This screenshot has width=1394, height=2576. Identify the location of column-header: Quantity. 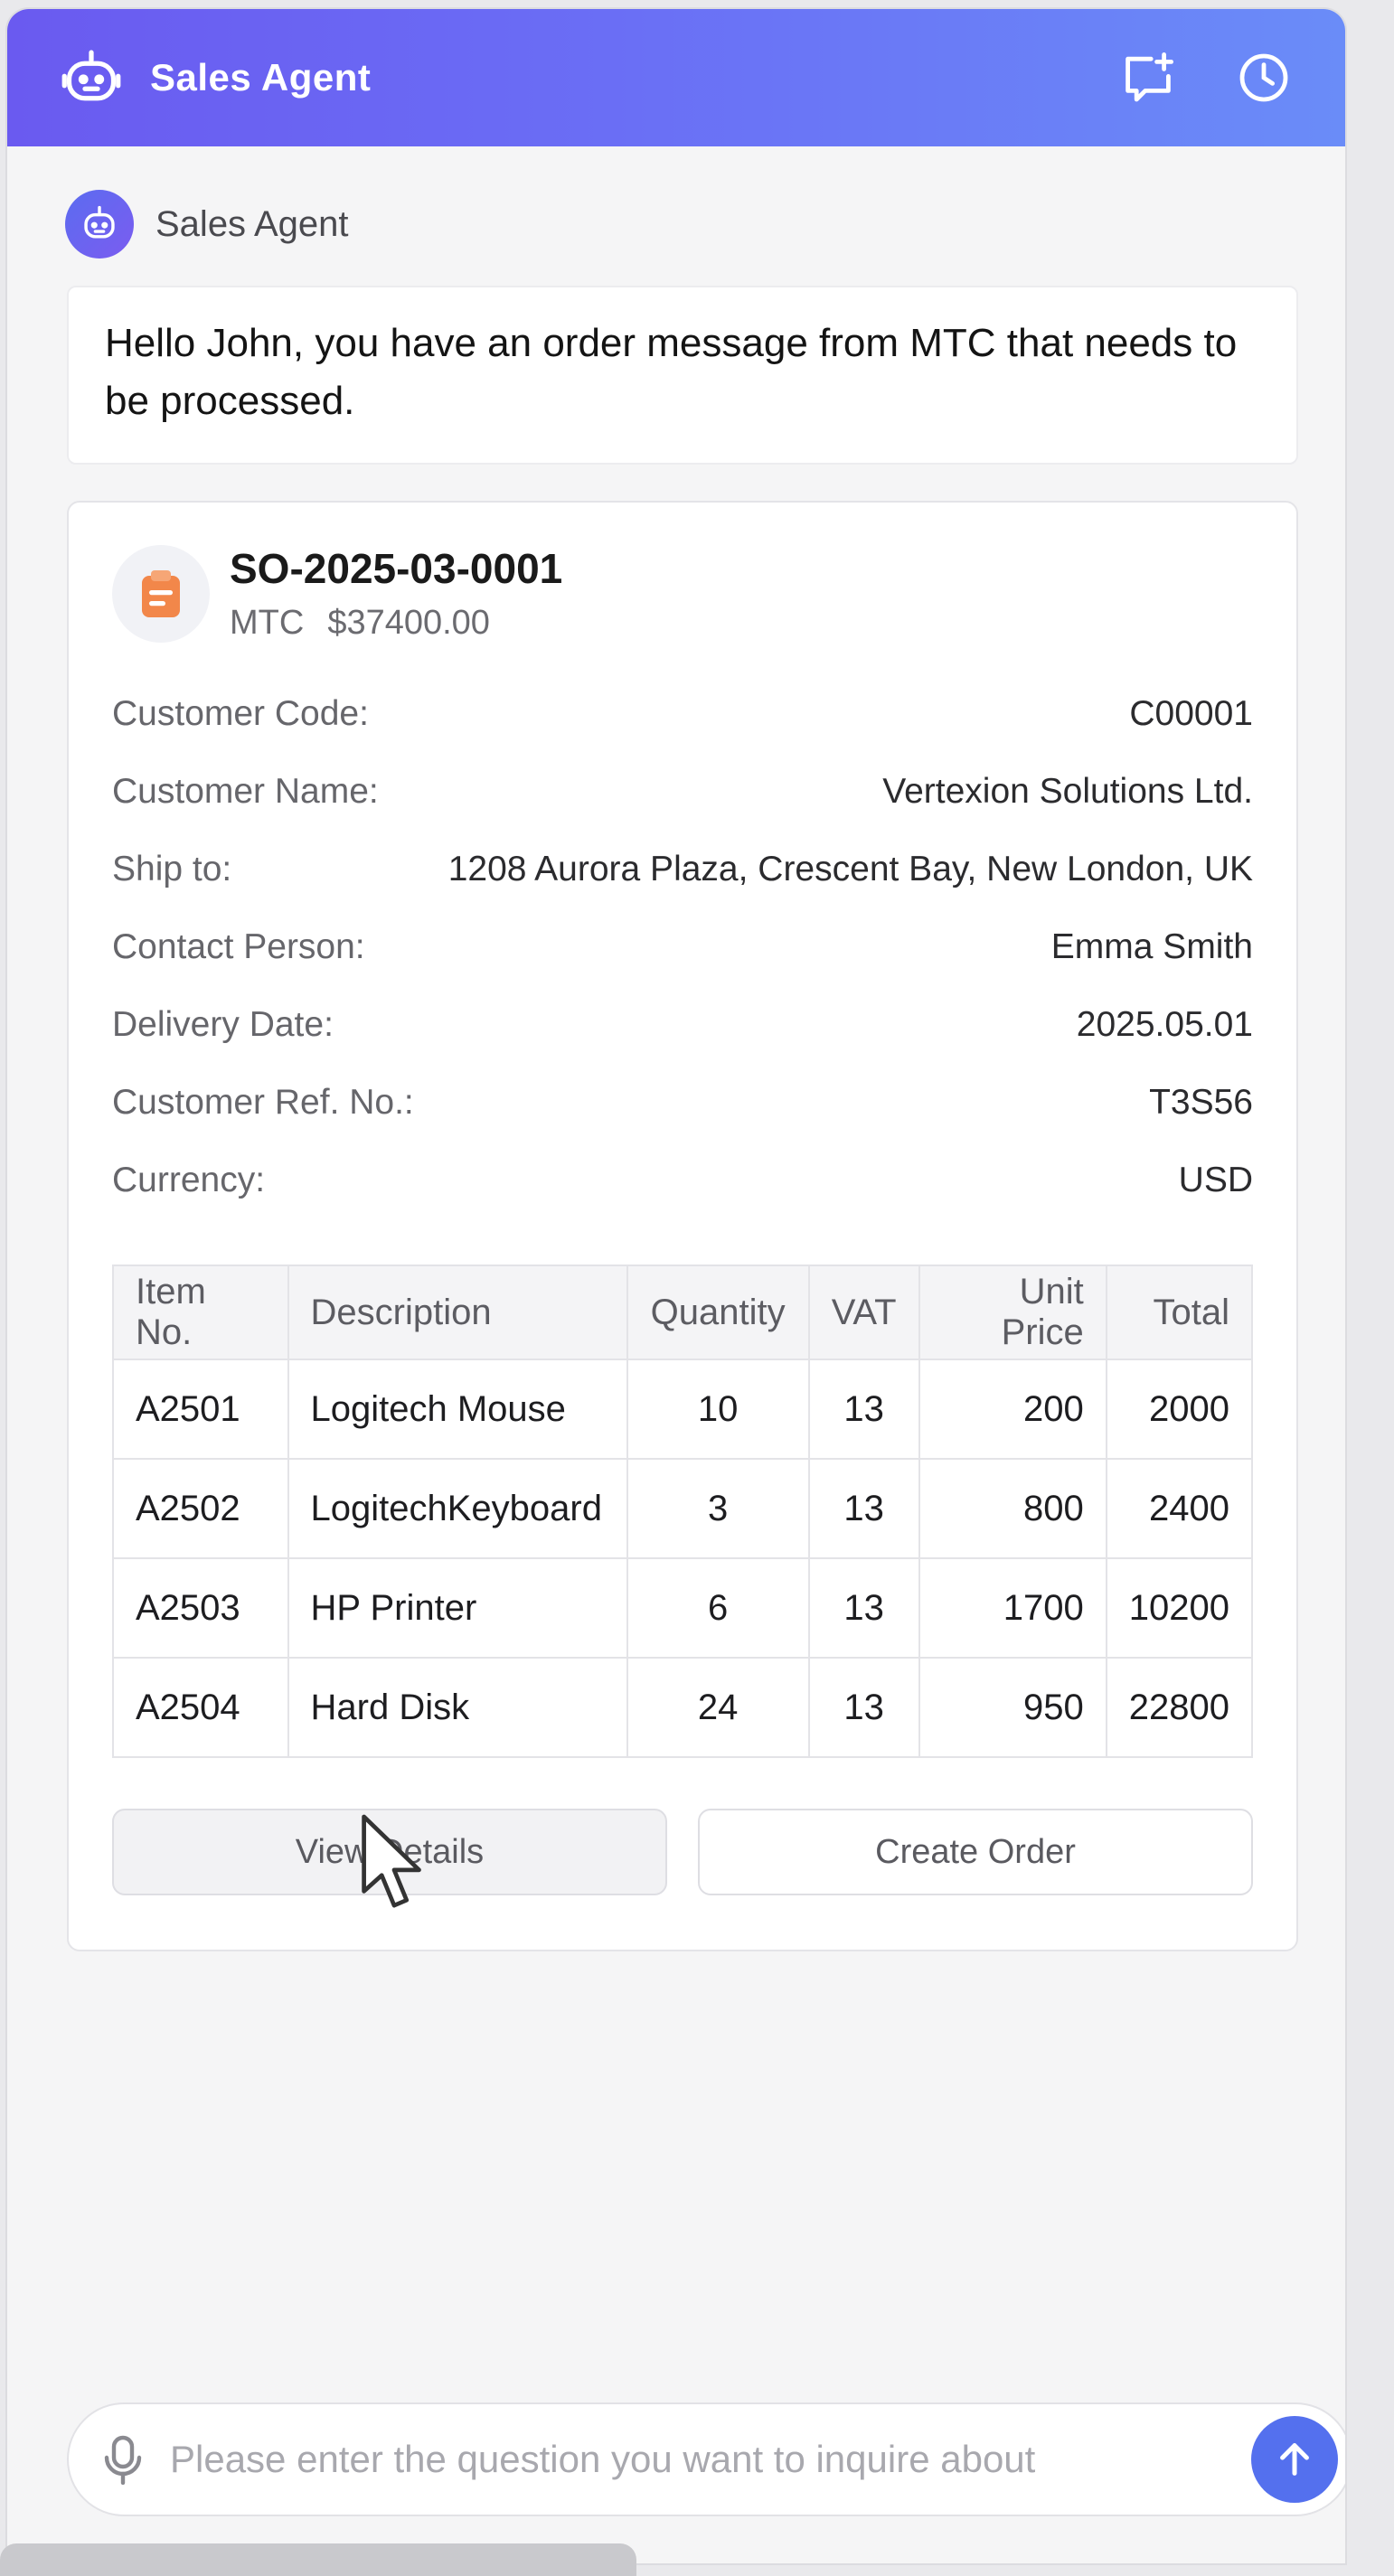
(718, 1312).